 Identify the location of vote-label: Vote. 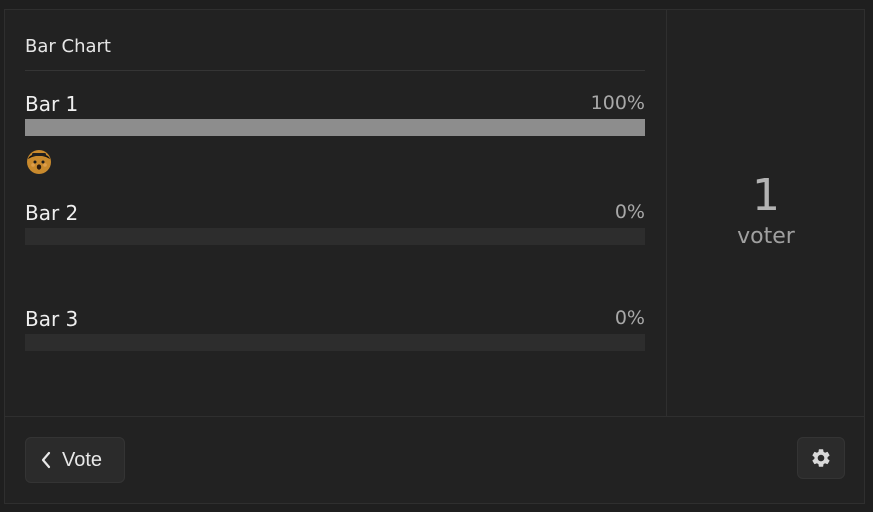
(82, 459).